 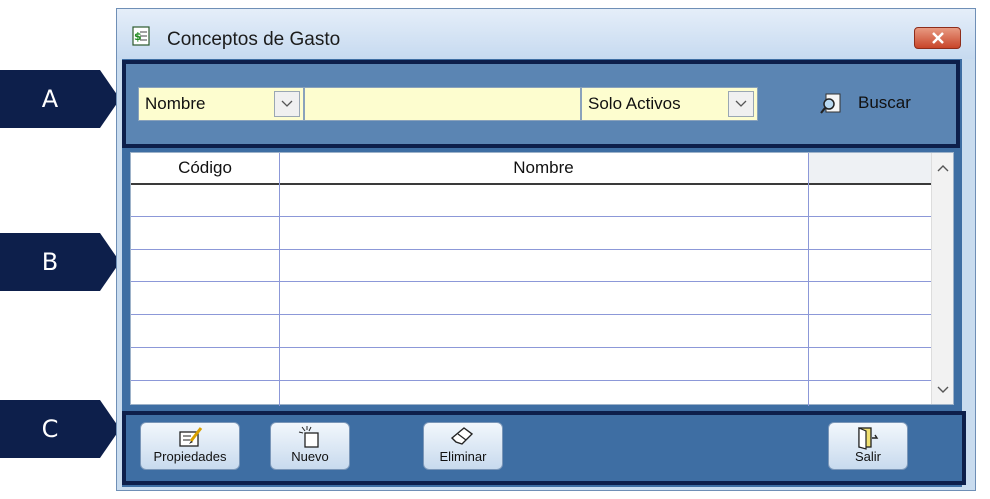 What do you see at coordinates (191, 437) in the screenshot?
I see `edit-properties-icon` at bounding box center [191, 437].